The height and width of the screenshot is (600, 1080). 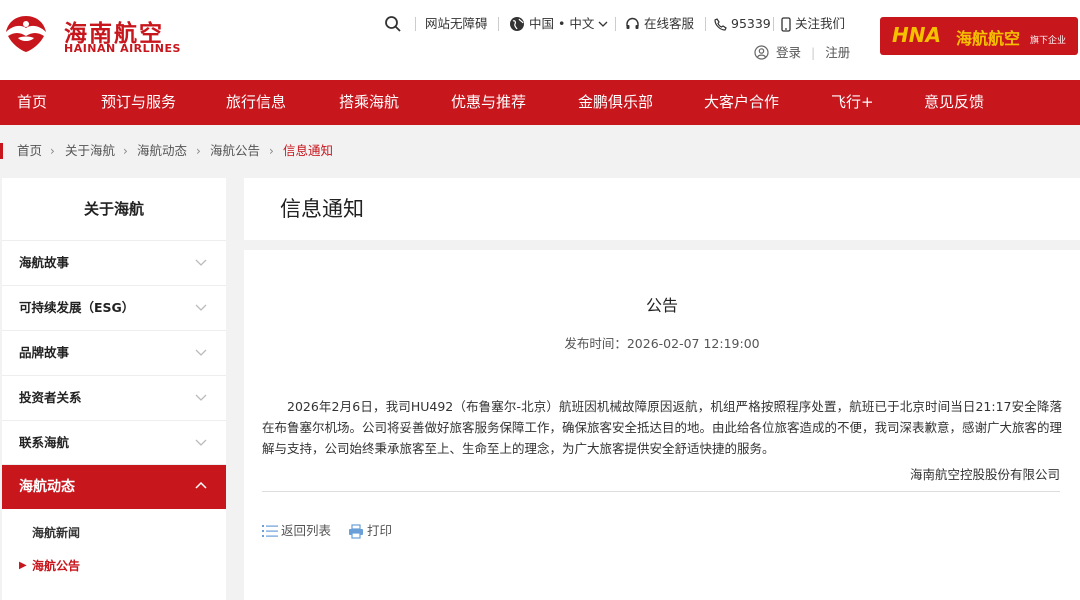 I want to click on sidebar-item-label: 品牌故事, so click(x=44, y=352).